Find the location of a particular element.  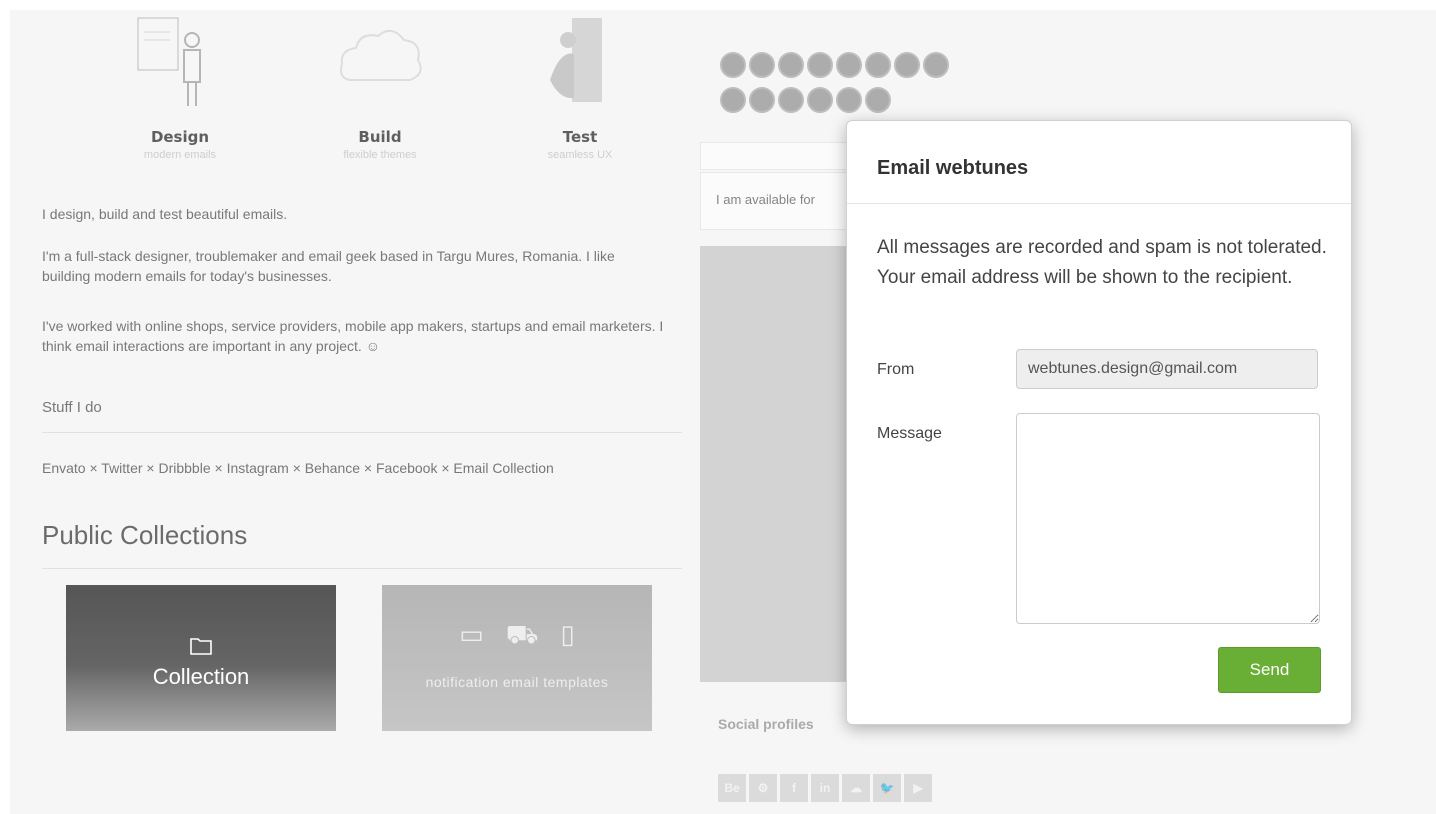

from-label: From is located at coordinates (896, 369).